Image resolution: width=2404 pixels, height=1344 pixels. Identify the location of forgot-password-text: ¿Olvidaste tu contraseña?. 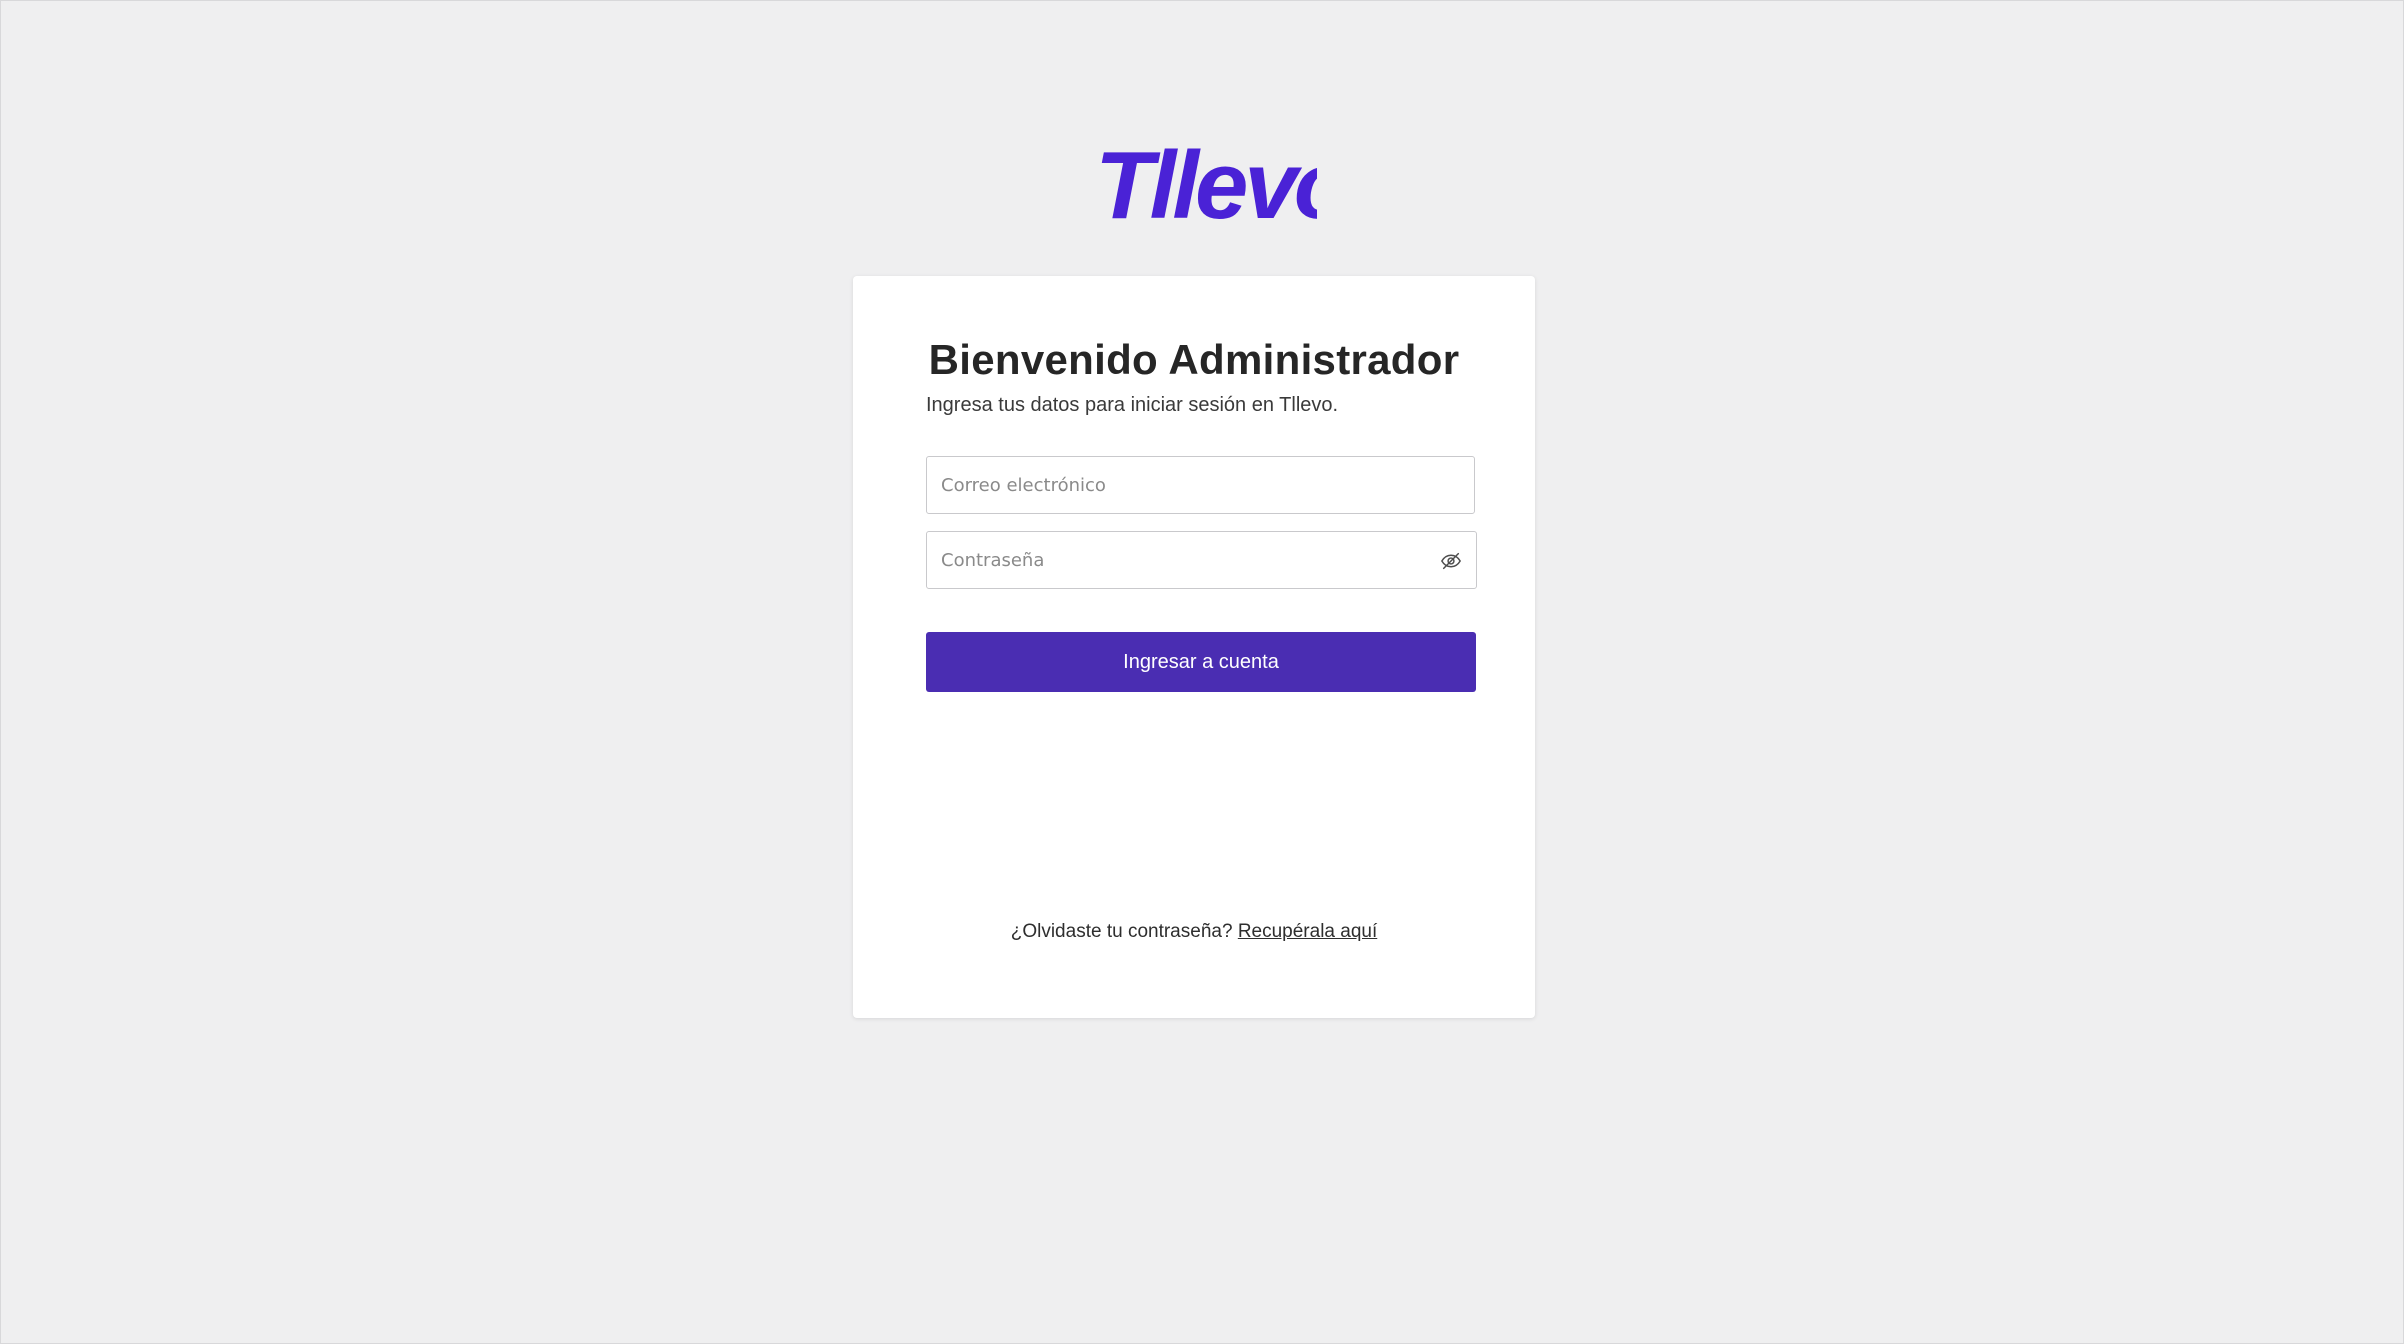
(1124, 931).